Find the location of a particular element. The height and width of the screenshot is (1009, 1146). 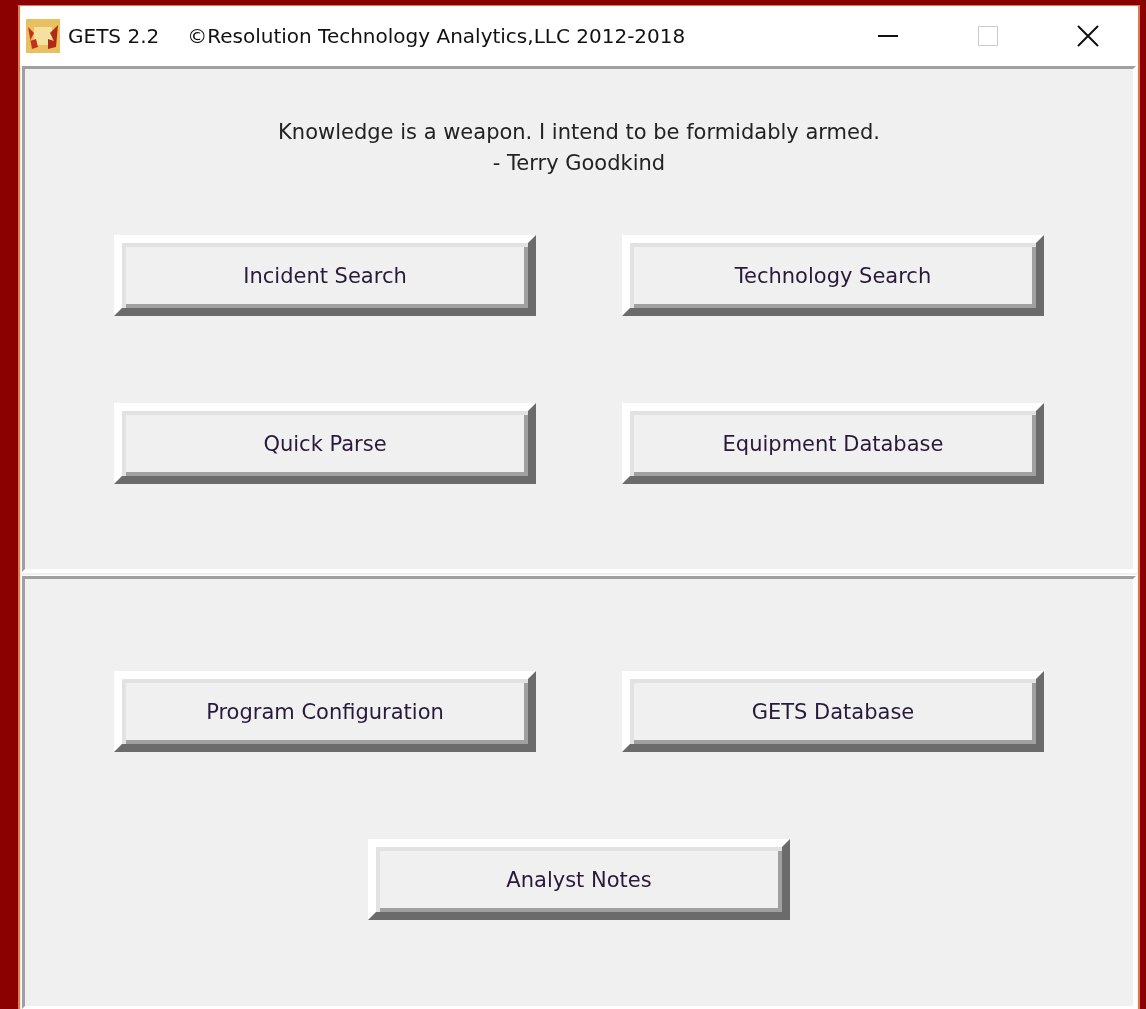

quote-author: - Terry Goodkind is located at coordinates (579, 163).